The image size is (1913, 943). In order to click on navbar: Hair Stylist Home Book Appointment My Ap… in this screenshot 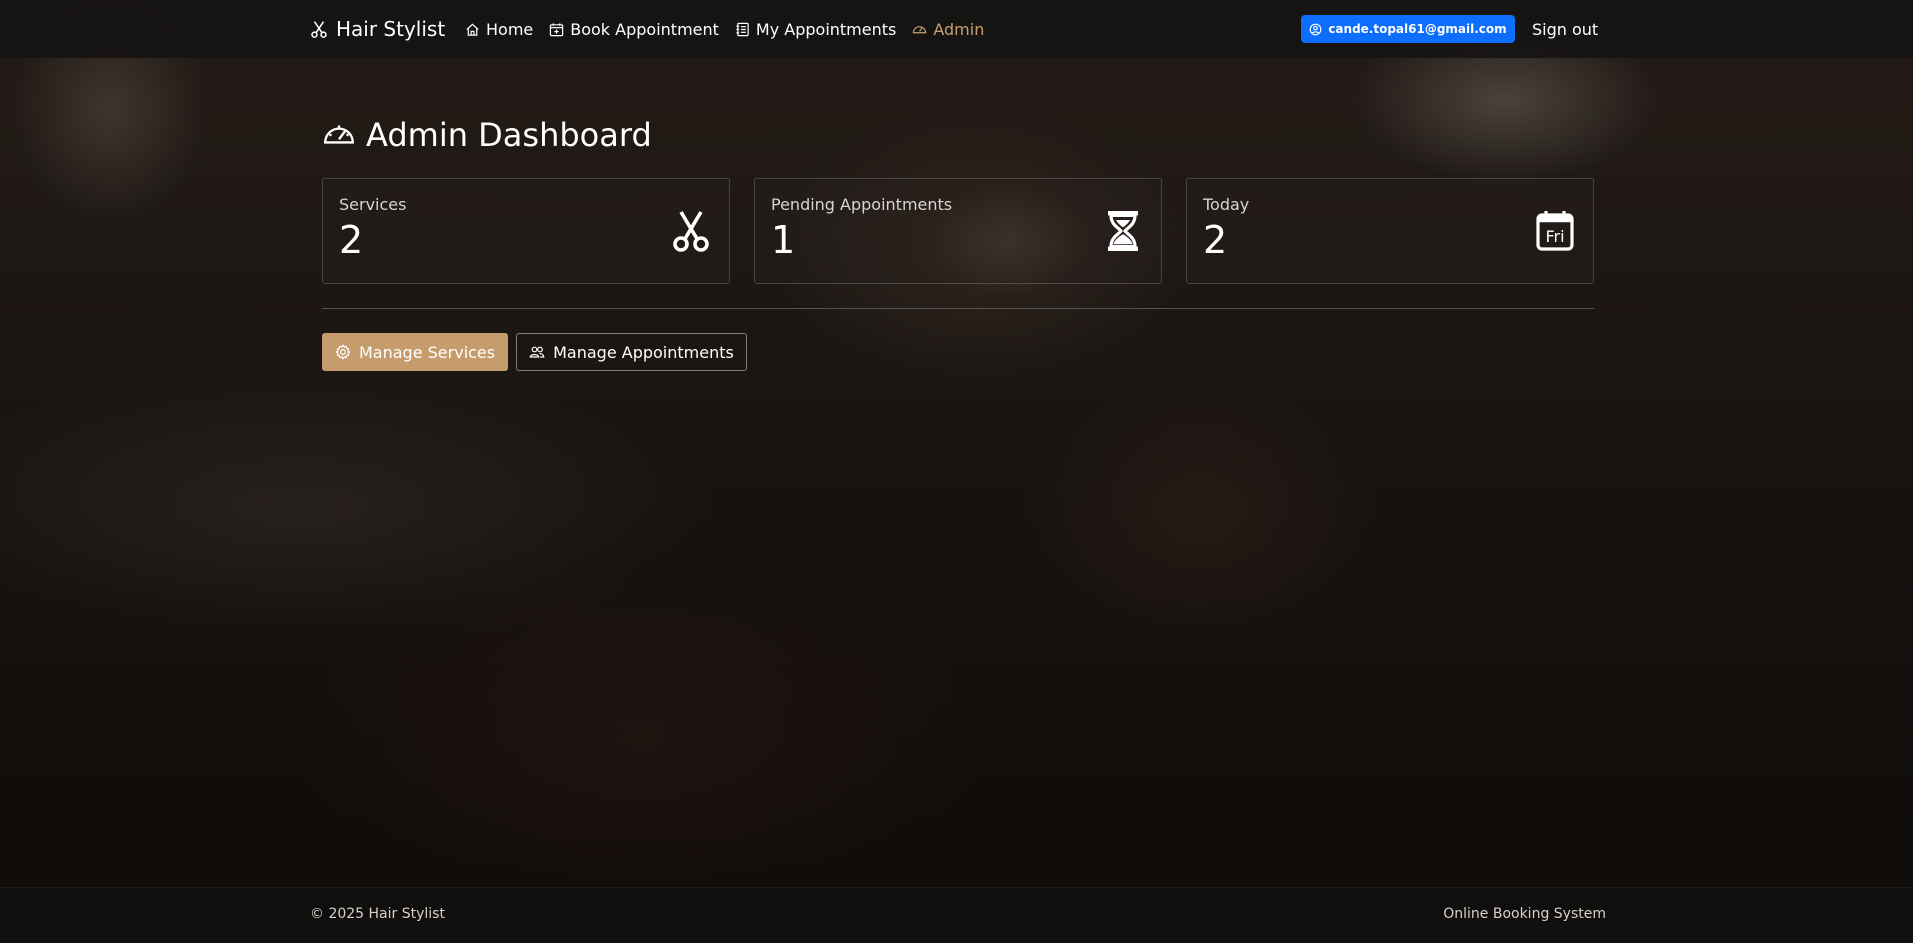, I will do `click(956, 29)`.